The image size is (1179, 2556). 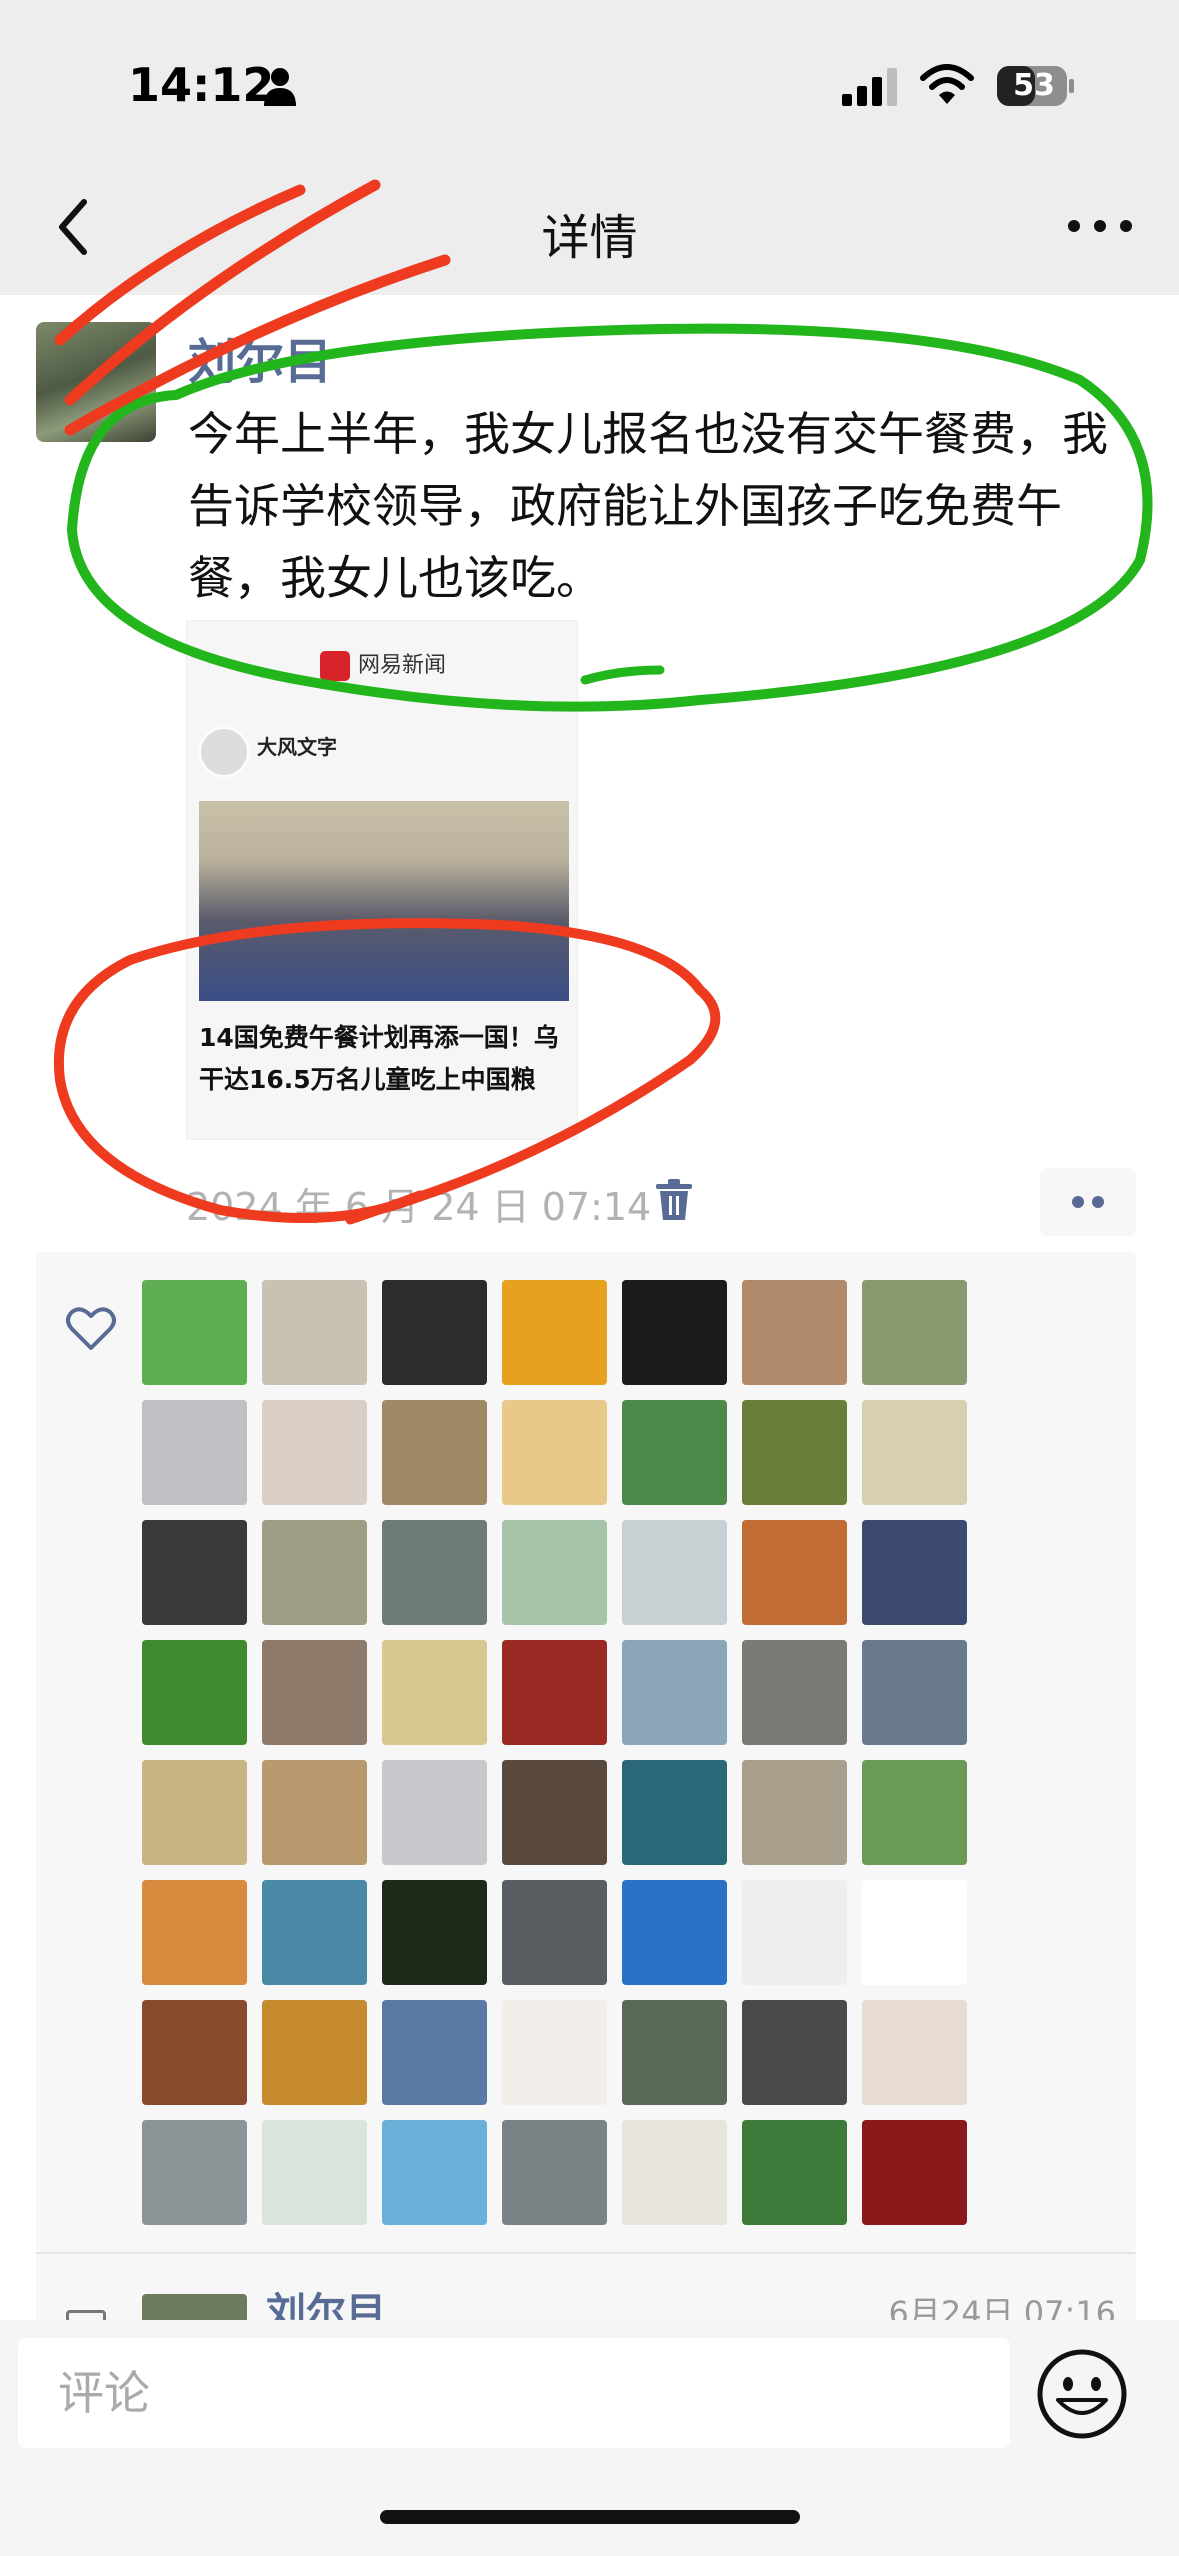 What do you see at coordinates (224, 752) in the screenshot?
I see `card-author-avatar` at bounding box center [224, 752].